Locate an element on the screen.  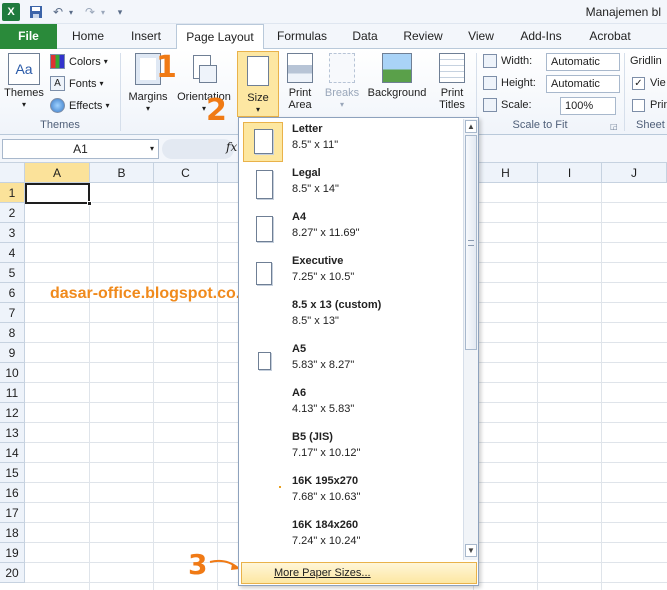
excel-app-icon: X is located at coordinates (11, 12).